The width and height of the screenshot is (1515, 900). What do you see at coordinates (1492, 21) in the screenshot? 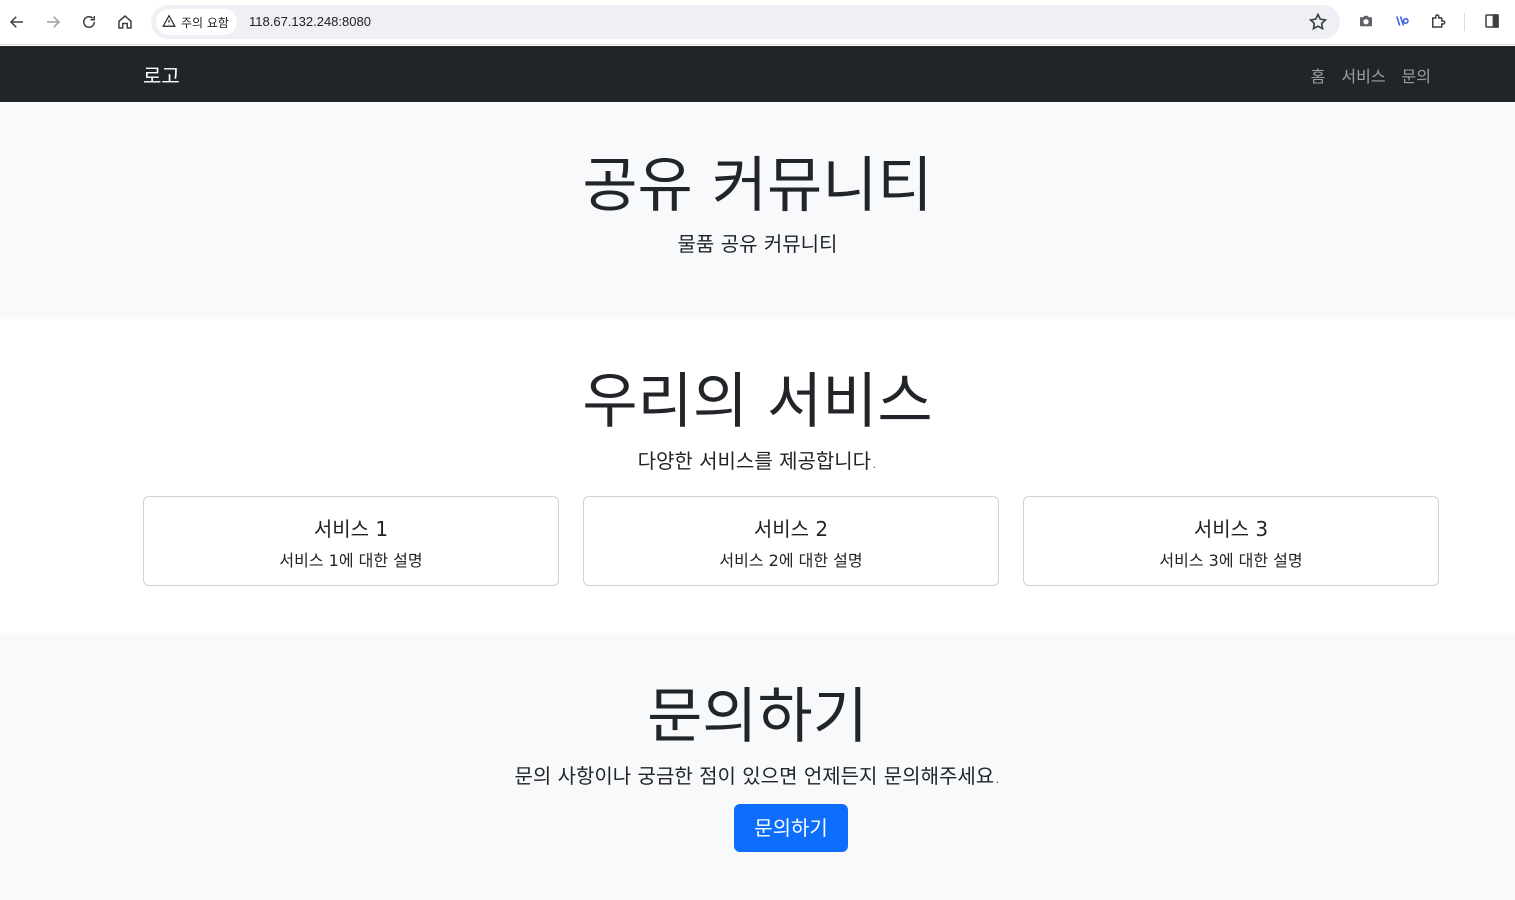
I see `side-panel-icon` at bounding box center [1492, 21].